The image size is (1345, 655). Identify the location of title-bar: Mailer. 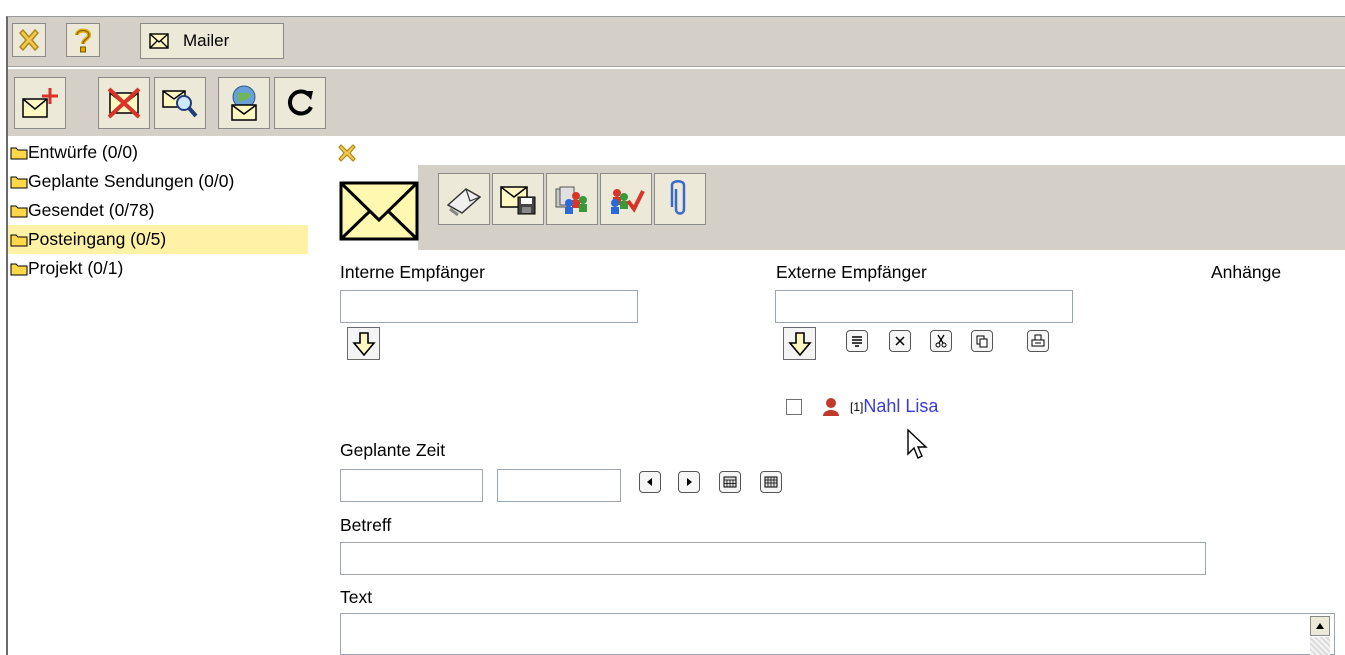
(676, 42).